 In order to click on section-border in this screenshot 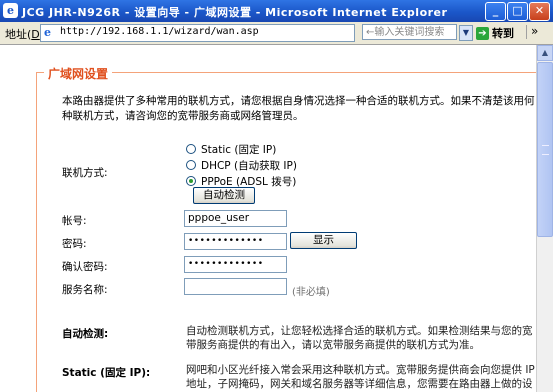, I will do `click(292, 72)`.